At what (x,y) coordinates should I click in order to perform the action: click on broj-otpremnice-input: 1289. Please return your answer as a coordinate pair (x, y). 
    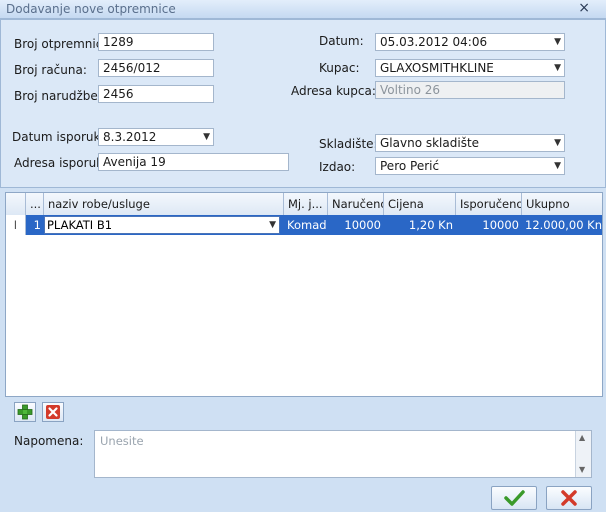
    Looking at the image, I should click on (156, 42).